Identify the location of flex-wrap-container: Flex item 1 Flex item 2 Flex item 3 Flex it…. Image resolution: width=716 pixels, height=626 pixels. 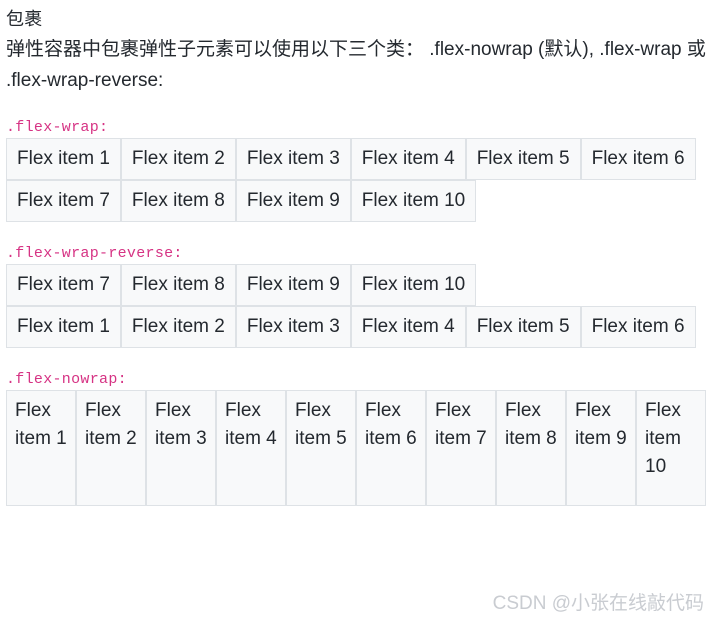
(356, 180).